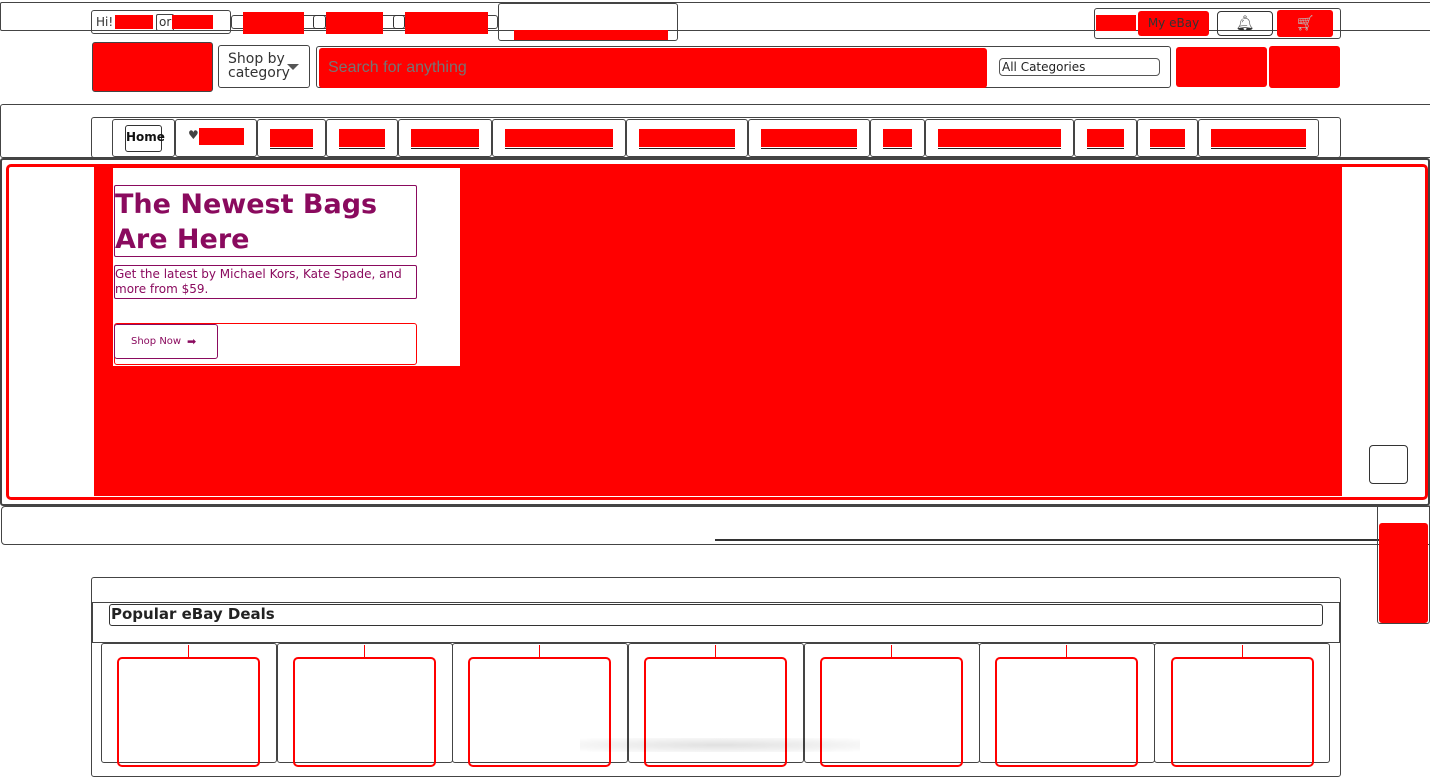 The width and height of the screenshot is (1430, 777). What do you see at coordinates (105, 22) in the screenshot?
I see `greeting-text: Hi!` at bounding box center [105, 22].